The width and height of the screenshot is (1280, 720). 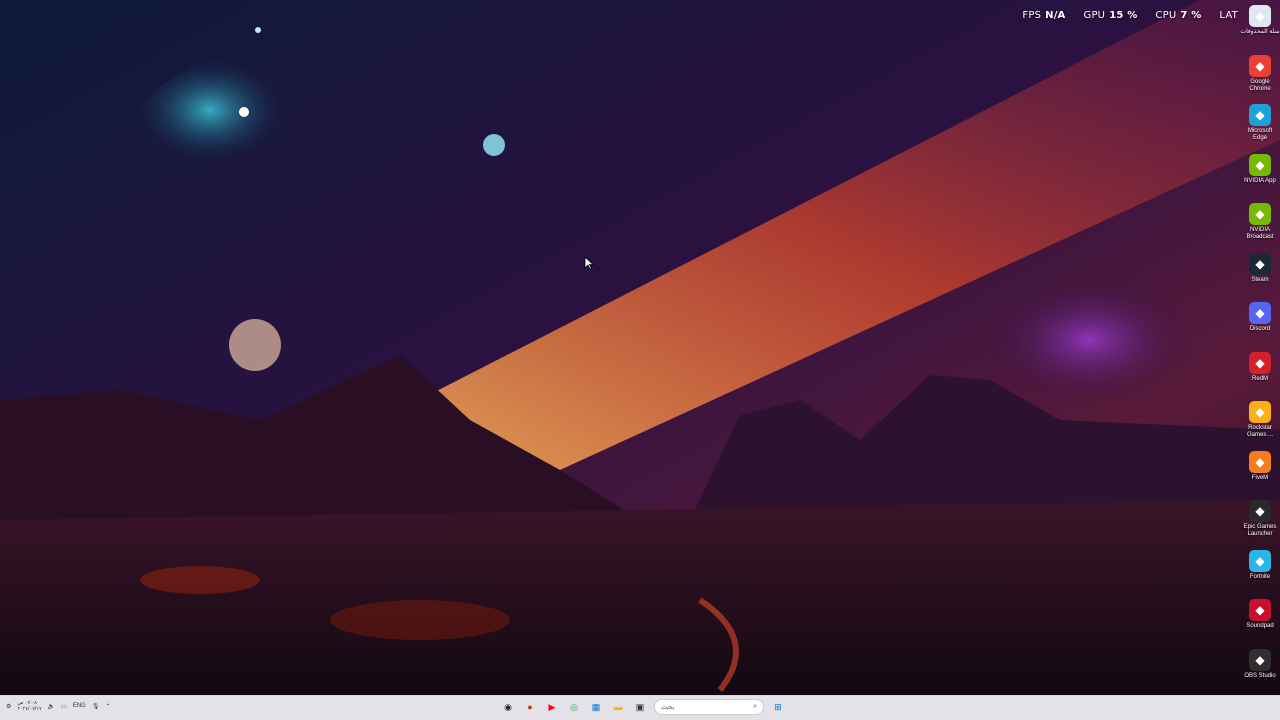 I want to click on chrome-icon: ◆, so click(x=1260, y=65).